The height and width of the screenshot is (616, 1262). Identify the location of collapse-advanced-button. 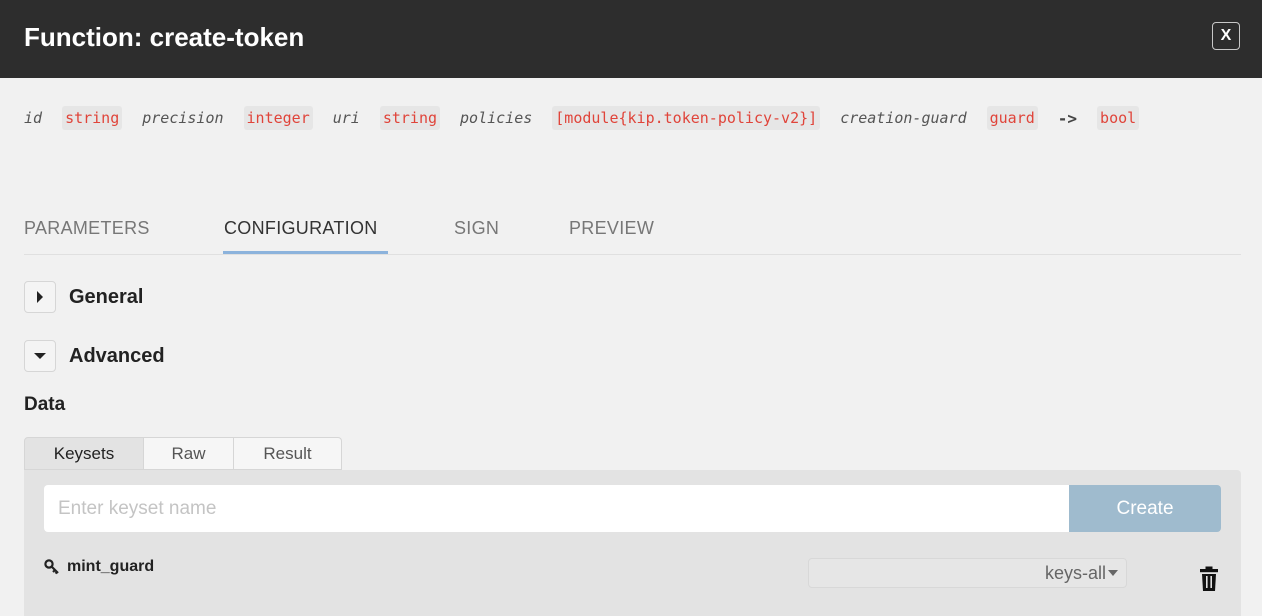
(40, 356).